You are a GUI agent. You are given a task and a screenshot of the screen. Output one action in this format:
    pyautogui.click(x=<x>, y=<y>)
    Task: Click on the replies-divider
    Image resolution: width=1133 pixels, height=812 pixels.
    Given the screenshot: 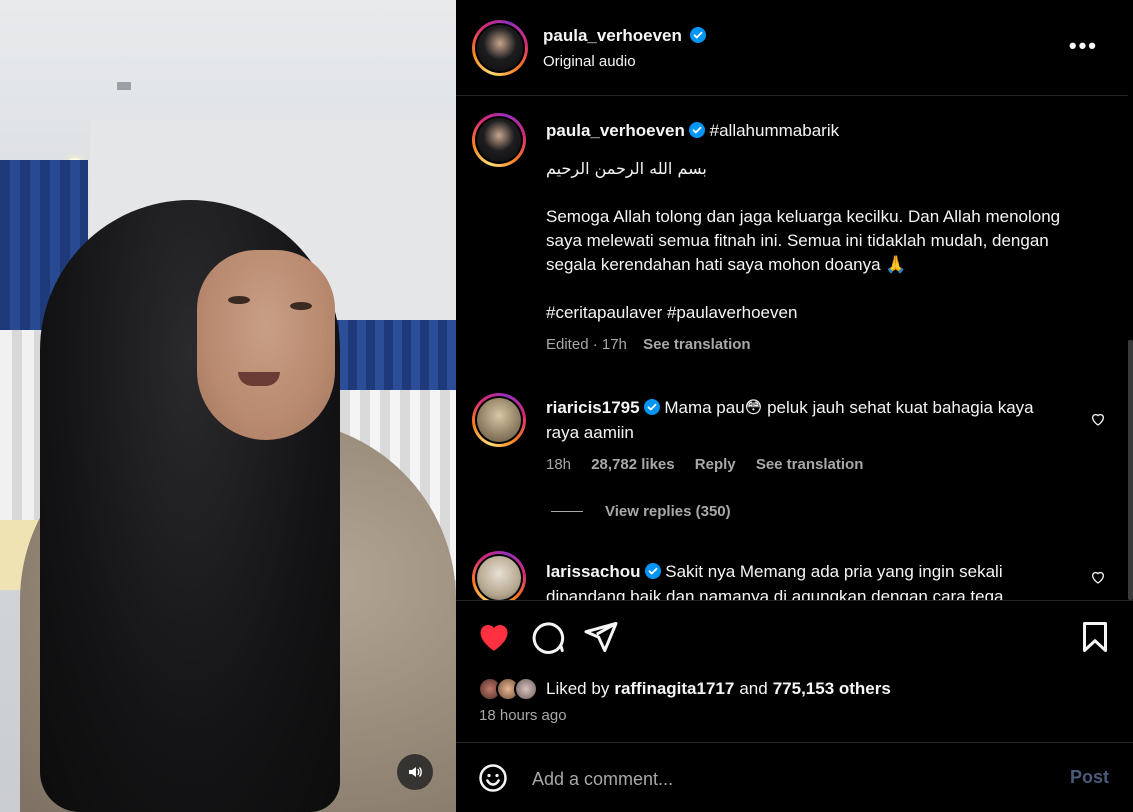 What is the action you would take?
    pyautogui.click(x=567, y=511)
    